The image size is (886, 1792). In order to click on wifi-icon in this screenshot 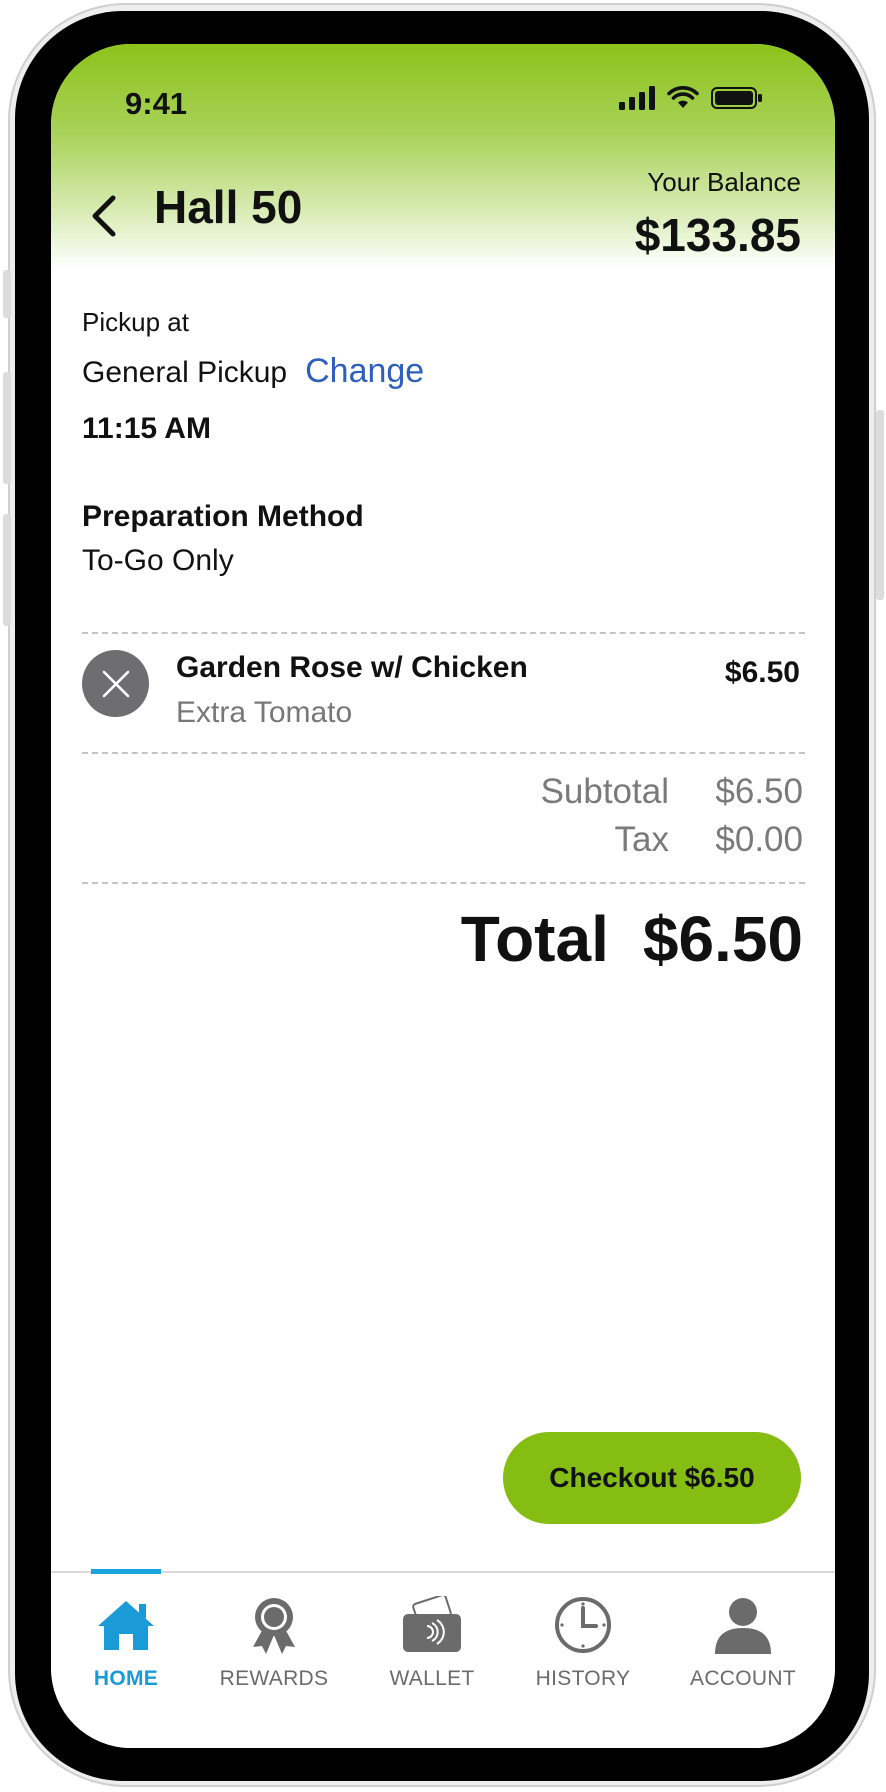, I will do `click(683, 97)`.